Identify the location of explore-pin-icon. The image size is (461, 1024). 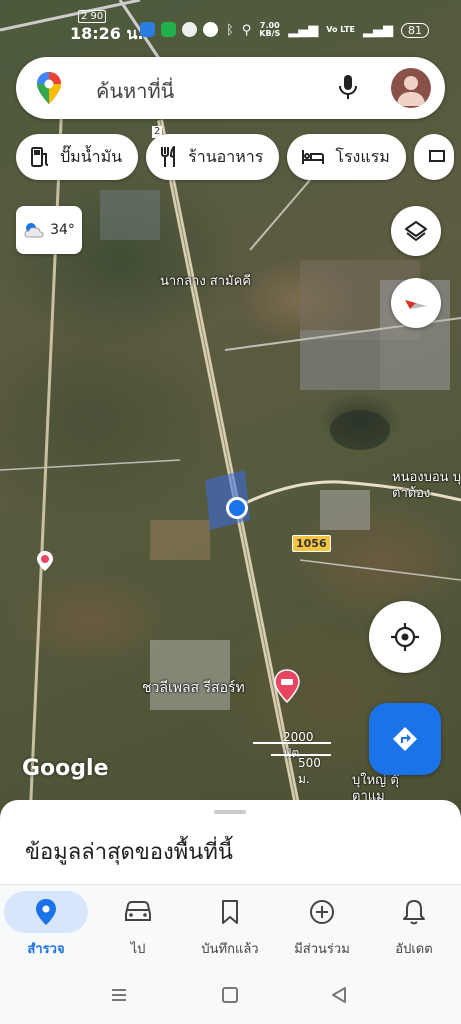
(46, 912).